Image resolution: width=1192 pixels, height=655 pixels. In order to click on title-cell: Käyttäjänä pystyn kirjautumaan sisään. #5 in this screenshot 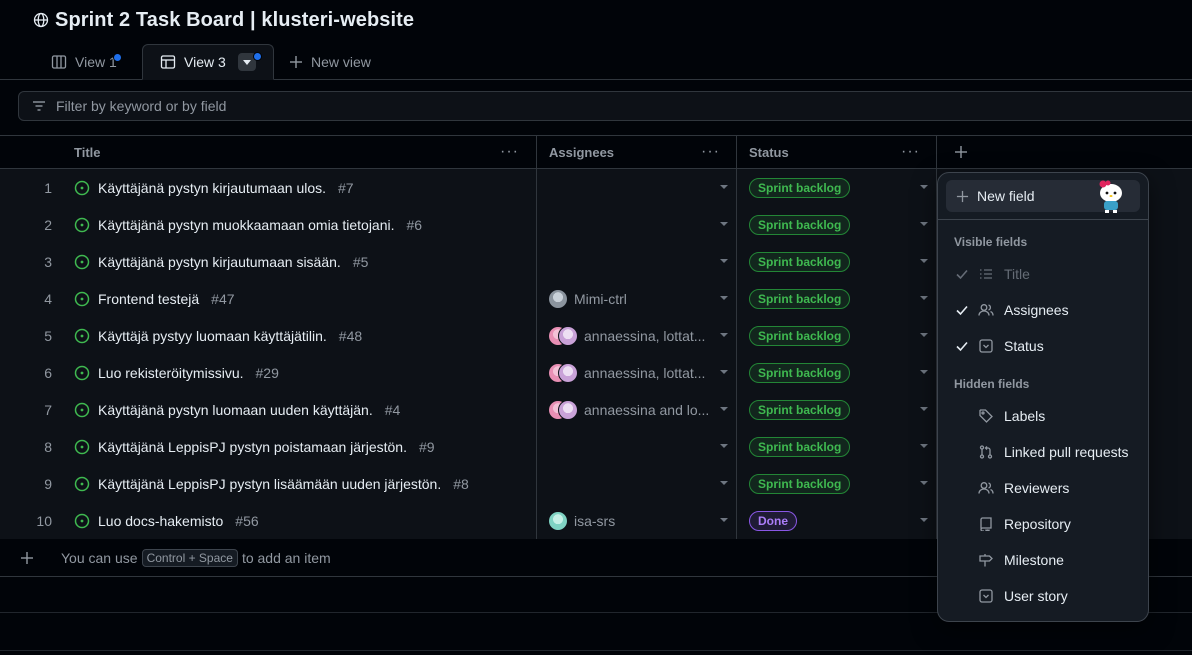, I will do `click(304, 261)`.